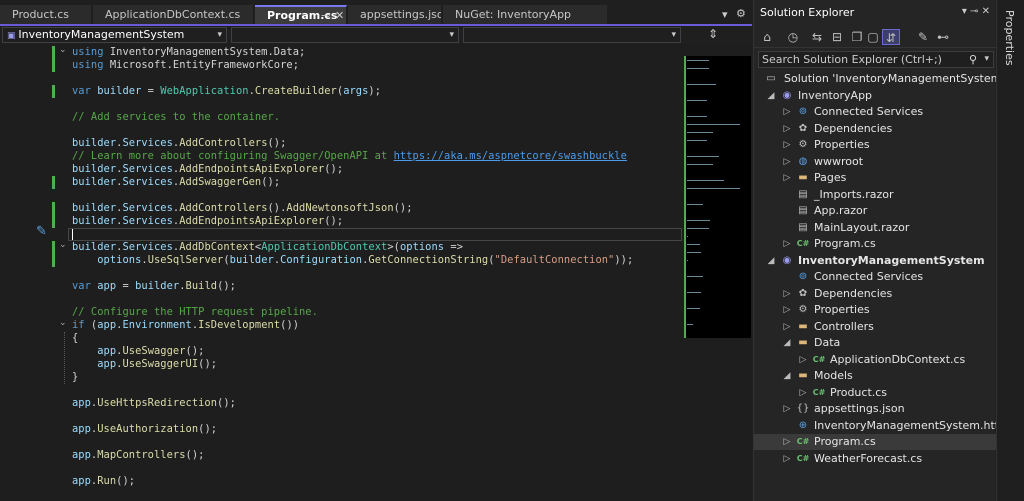 The width and height of the screenshot is (1024, 501). Describe the element at coordinates (301, 14) in the screenshot. I see `document-tab: Program.cs ⊸ ✕` at that location.